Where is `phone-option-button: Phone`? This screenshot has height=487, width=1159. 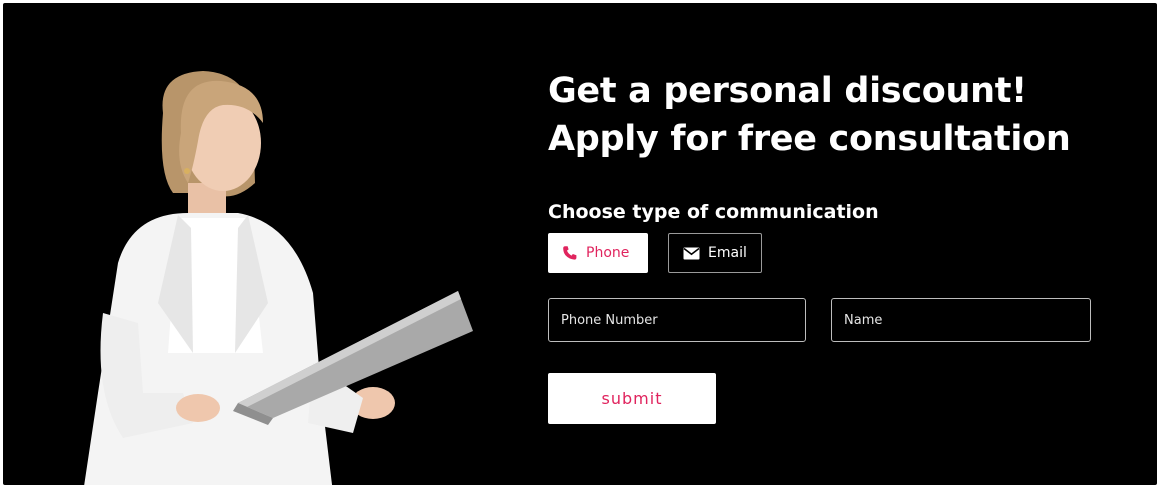 phone-option-button: Phone is located at coordinates (598, 253).